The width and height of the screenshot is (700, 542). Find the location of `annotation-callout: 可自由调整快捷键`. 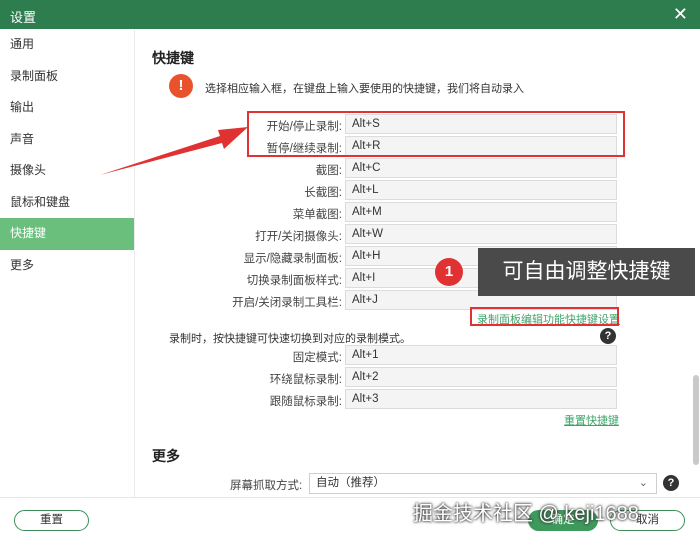

annotation-callout: 可自由调整快捷键 is located at coordinates (586, 272).